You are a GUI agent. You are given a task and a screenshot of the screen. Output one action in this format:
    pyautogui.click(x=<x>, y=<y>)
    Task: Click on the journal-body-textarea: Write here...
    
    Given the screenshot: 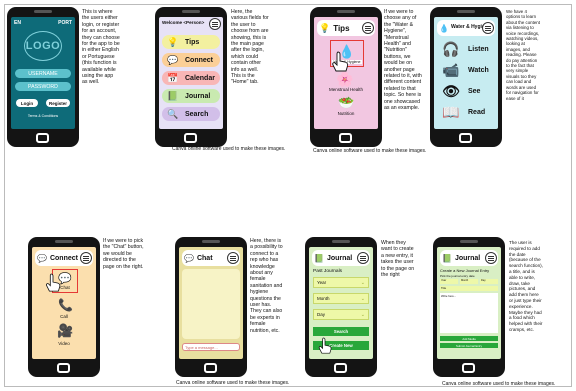 What is the action you would take?
    pyautogui.click(x=469, y=313)
    